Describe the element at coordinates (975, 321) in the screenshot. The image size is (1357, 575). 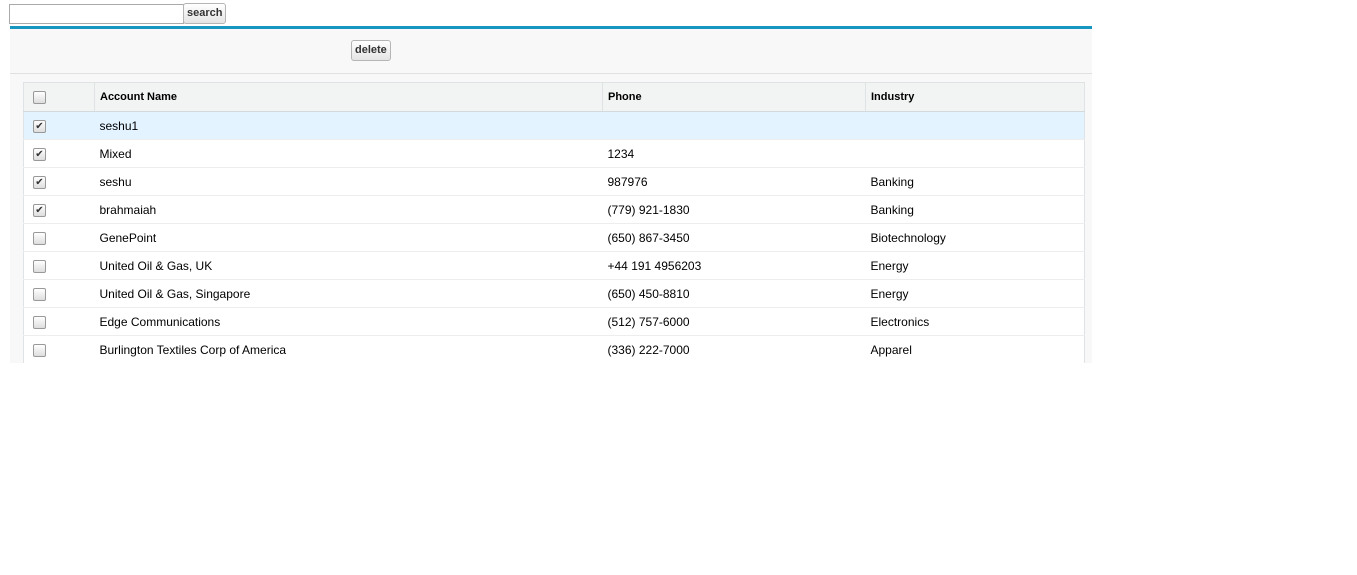
I see `industry-cell: Electronics` at that location.